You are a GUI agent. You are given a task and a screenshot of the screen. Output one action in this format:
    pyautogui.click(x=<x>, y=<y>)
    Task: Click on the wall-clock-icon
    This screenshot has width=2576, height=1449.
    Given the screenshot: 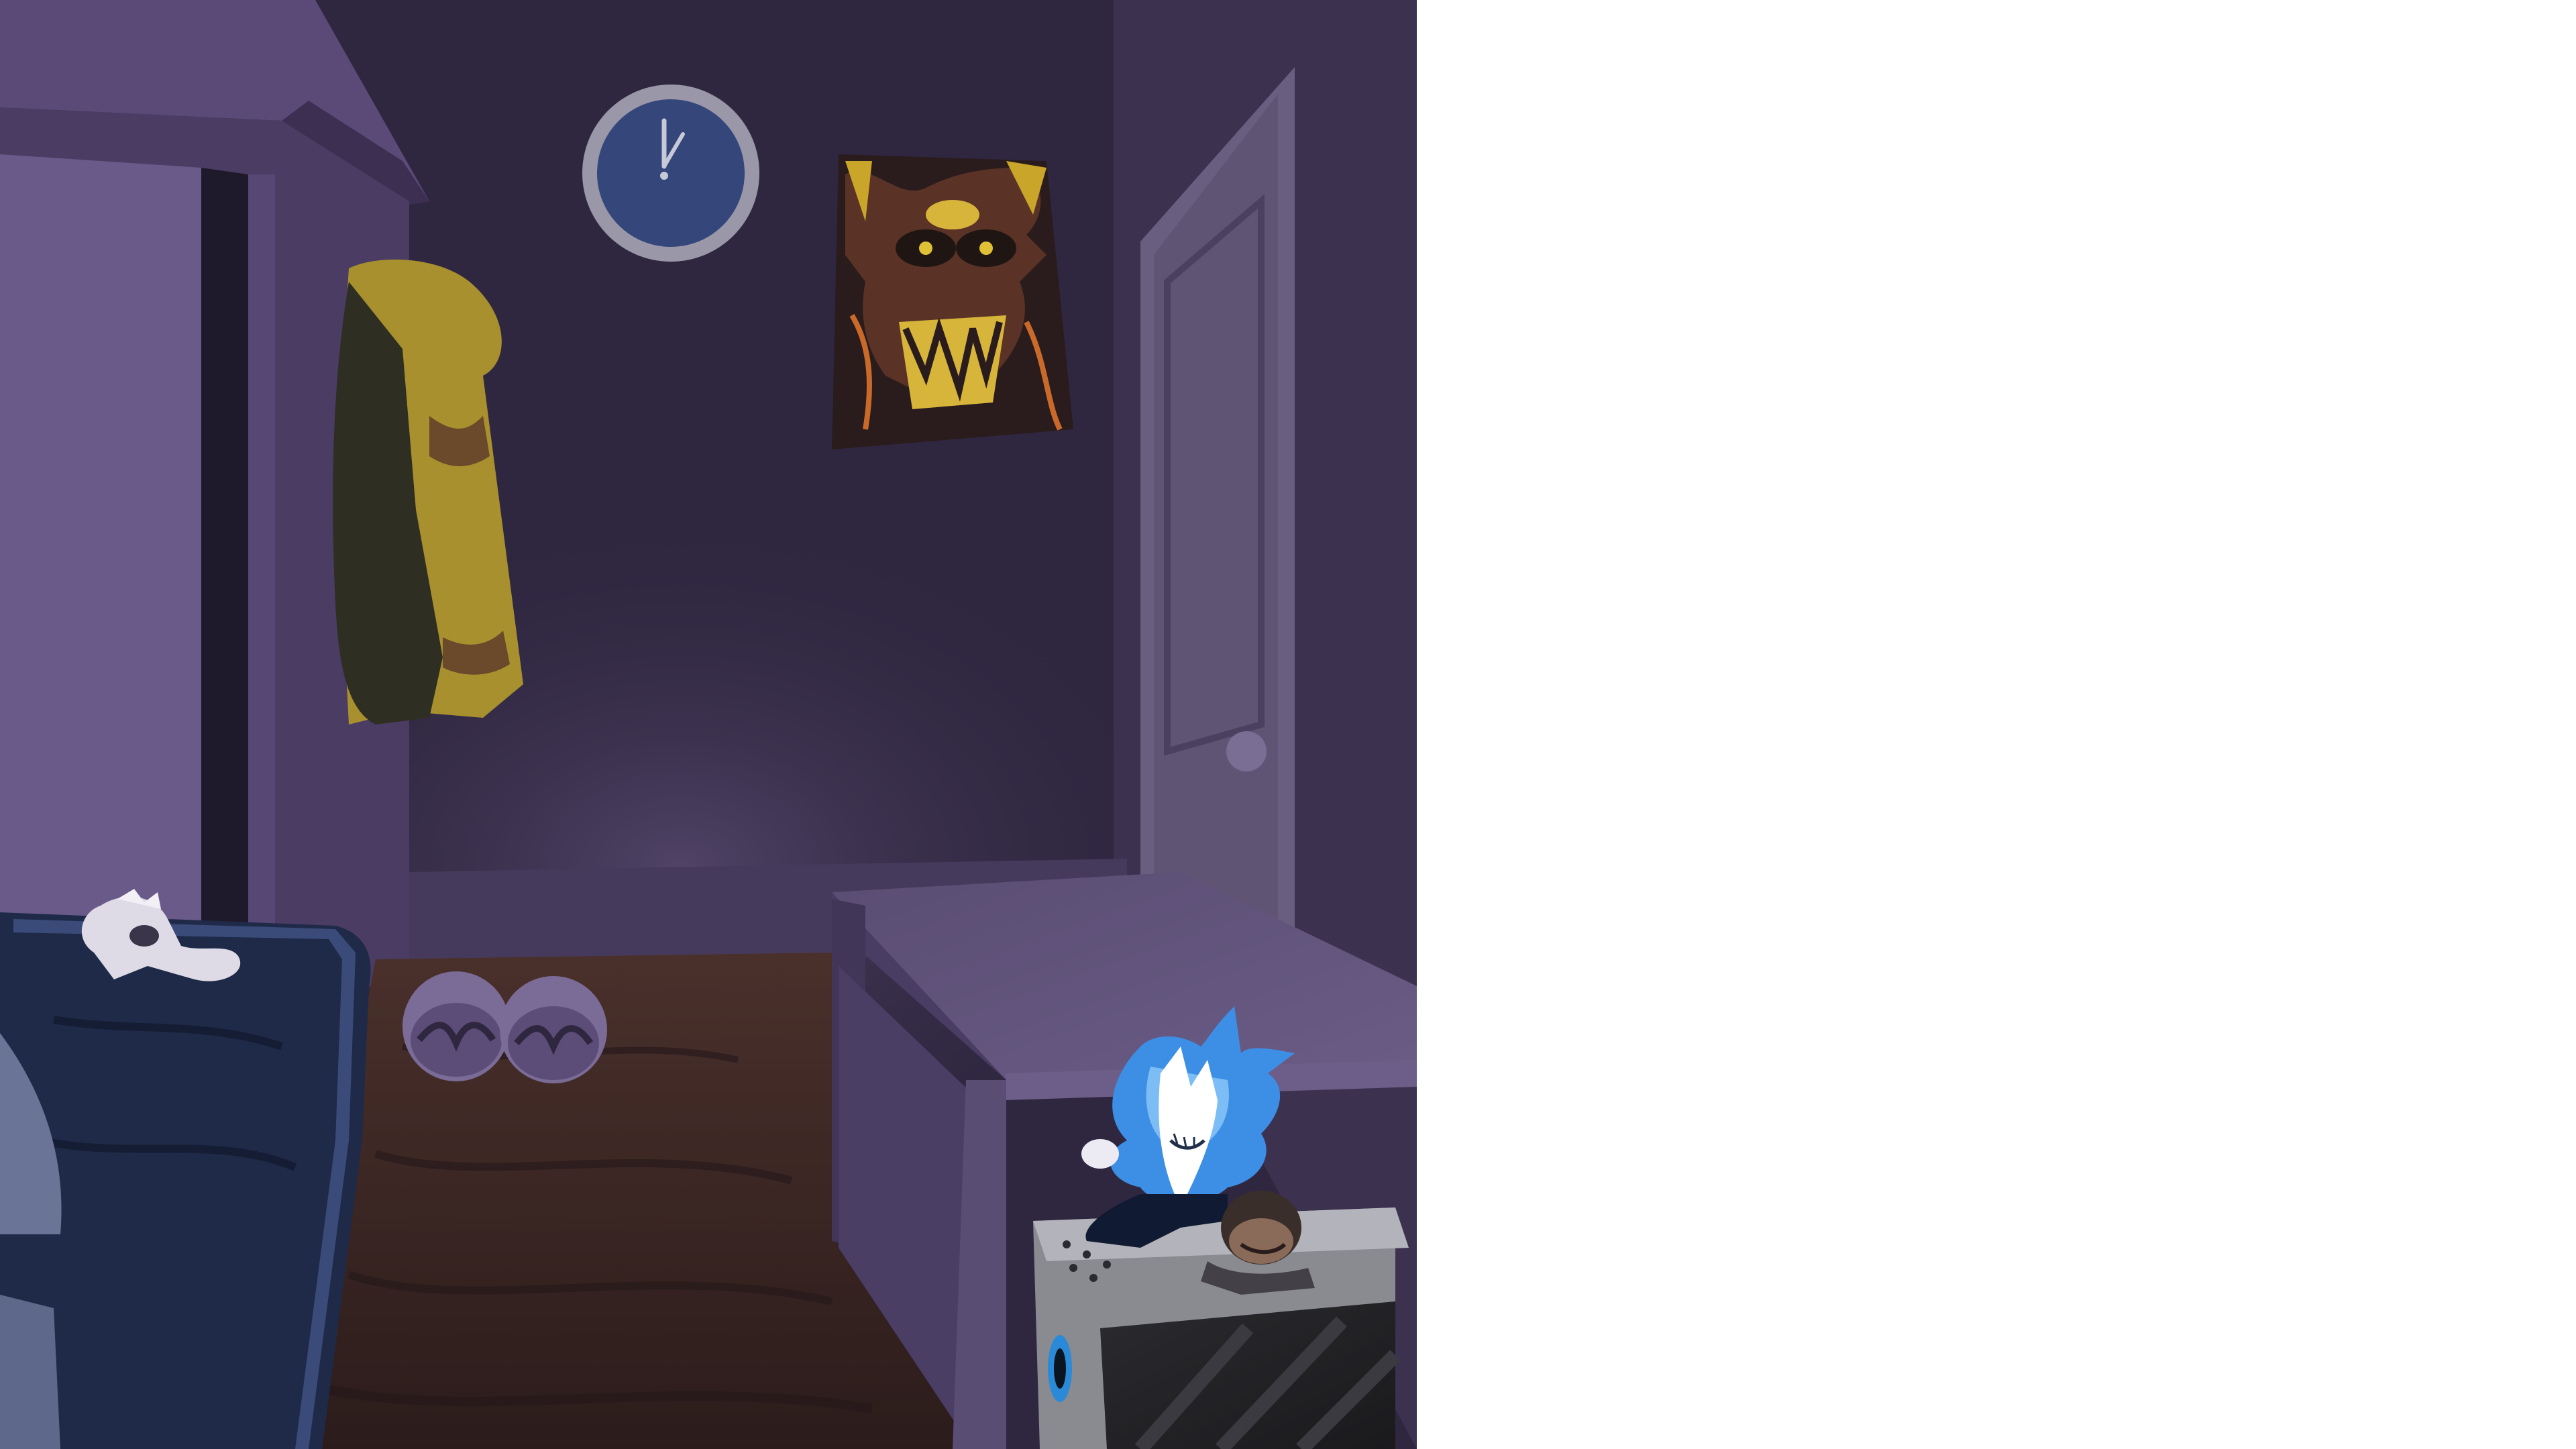 What is the action you would take?
    pyautogui.click(x=670, y=173)
    